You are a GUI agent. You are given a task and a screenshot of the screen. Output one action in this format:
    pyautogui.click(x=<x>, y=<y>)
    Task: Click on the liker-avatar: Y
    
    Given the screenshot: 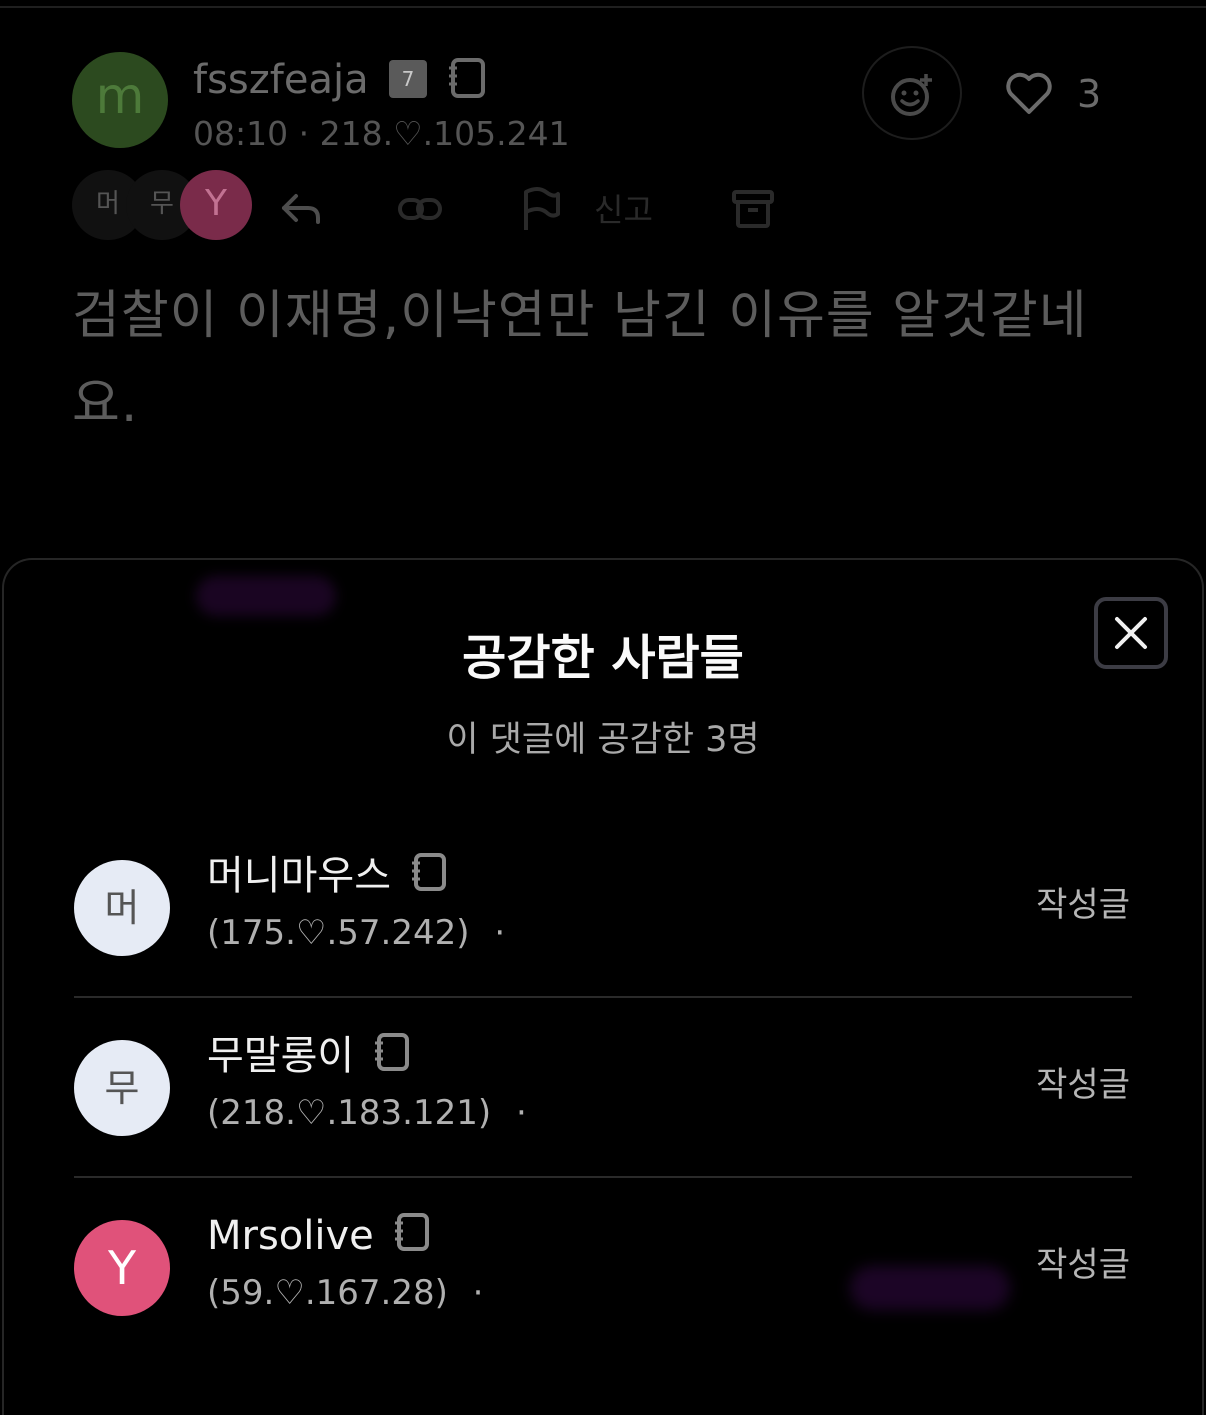 What is the action you would take?
    pyautogui.click(x=122, y=1268)
    